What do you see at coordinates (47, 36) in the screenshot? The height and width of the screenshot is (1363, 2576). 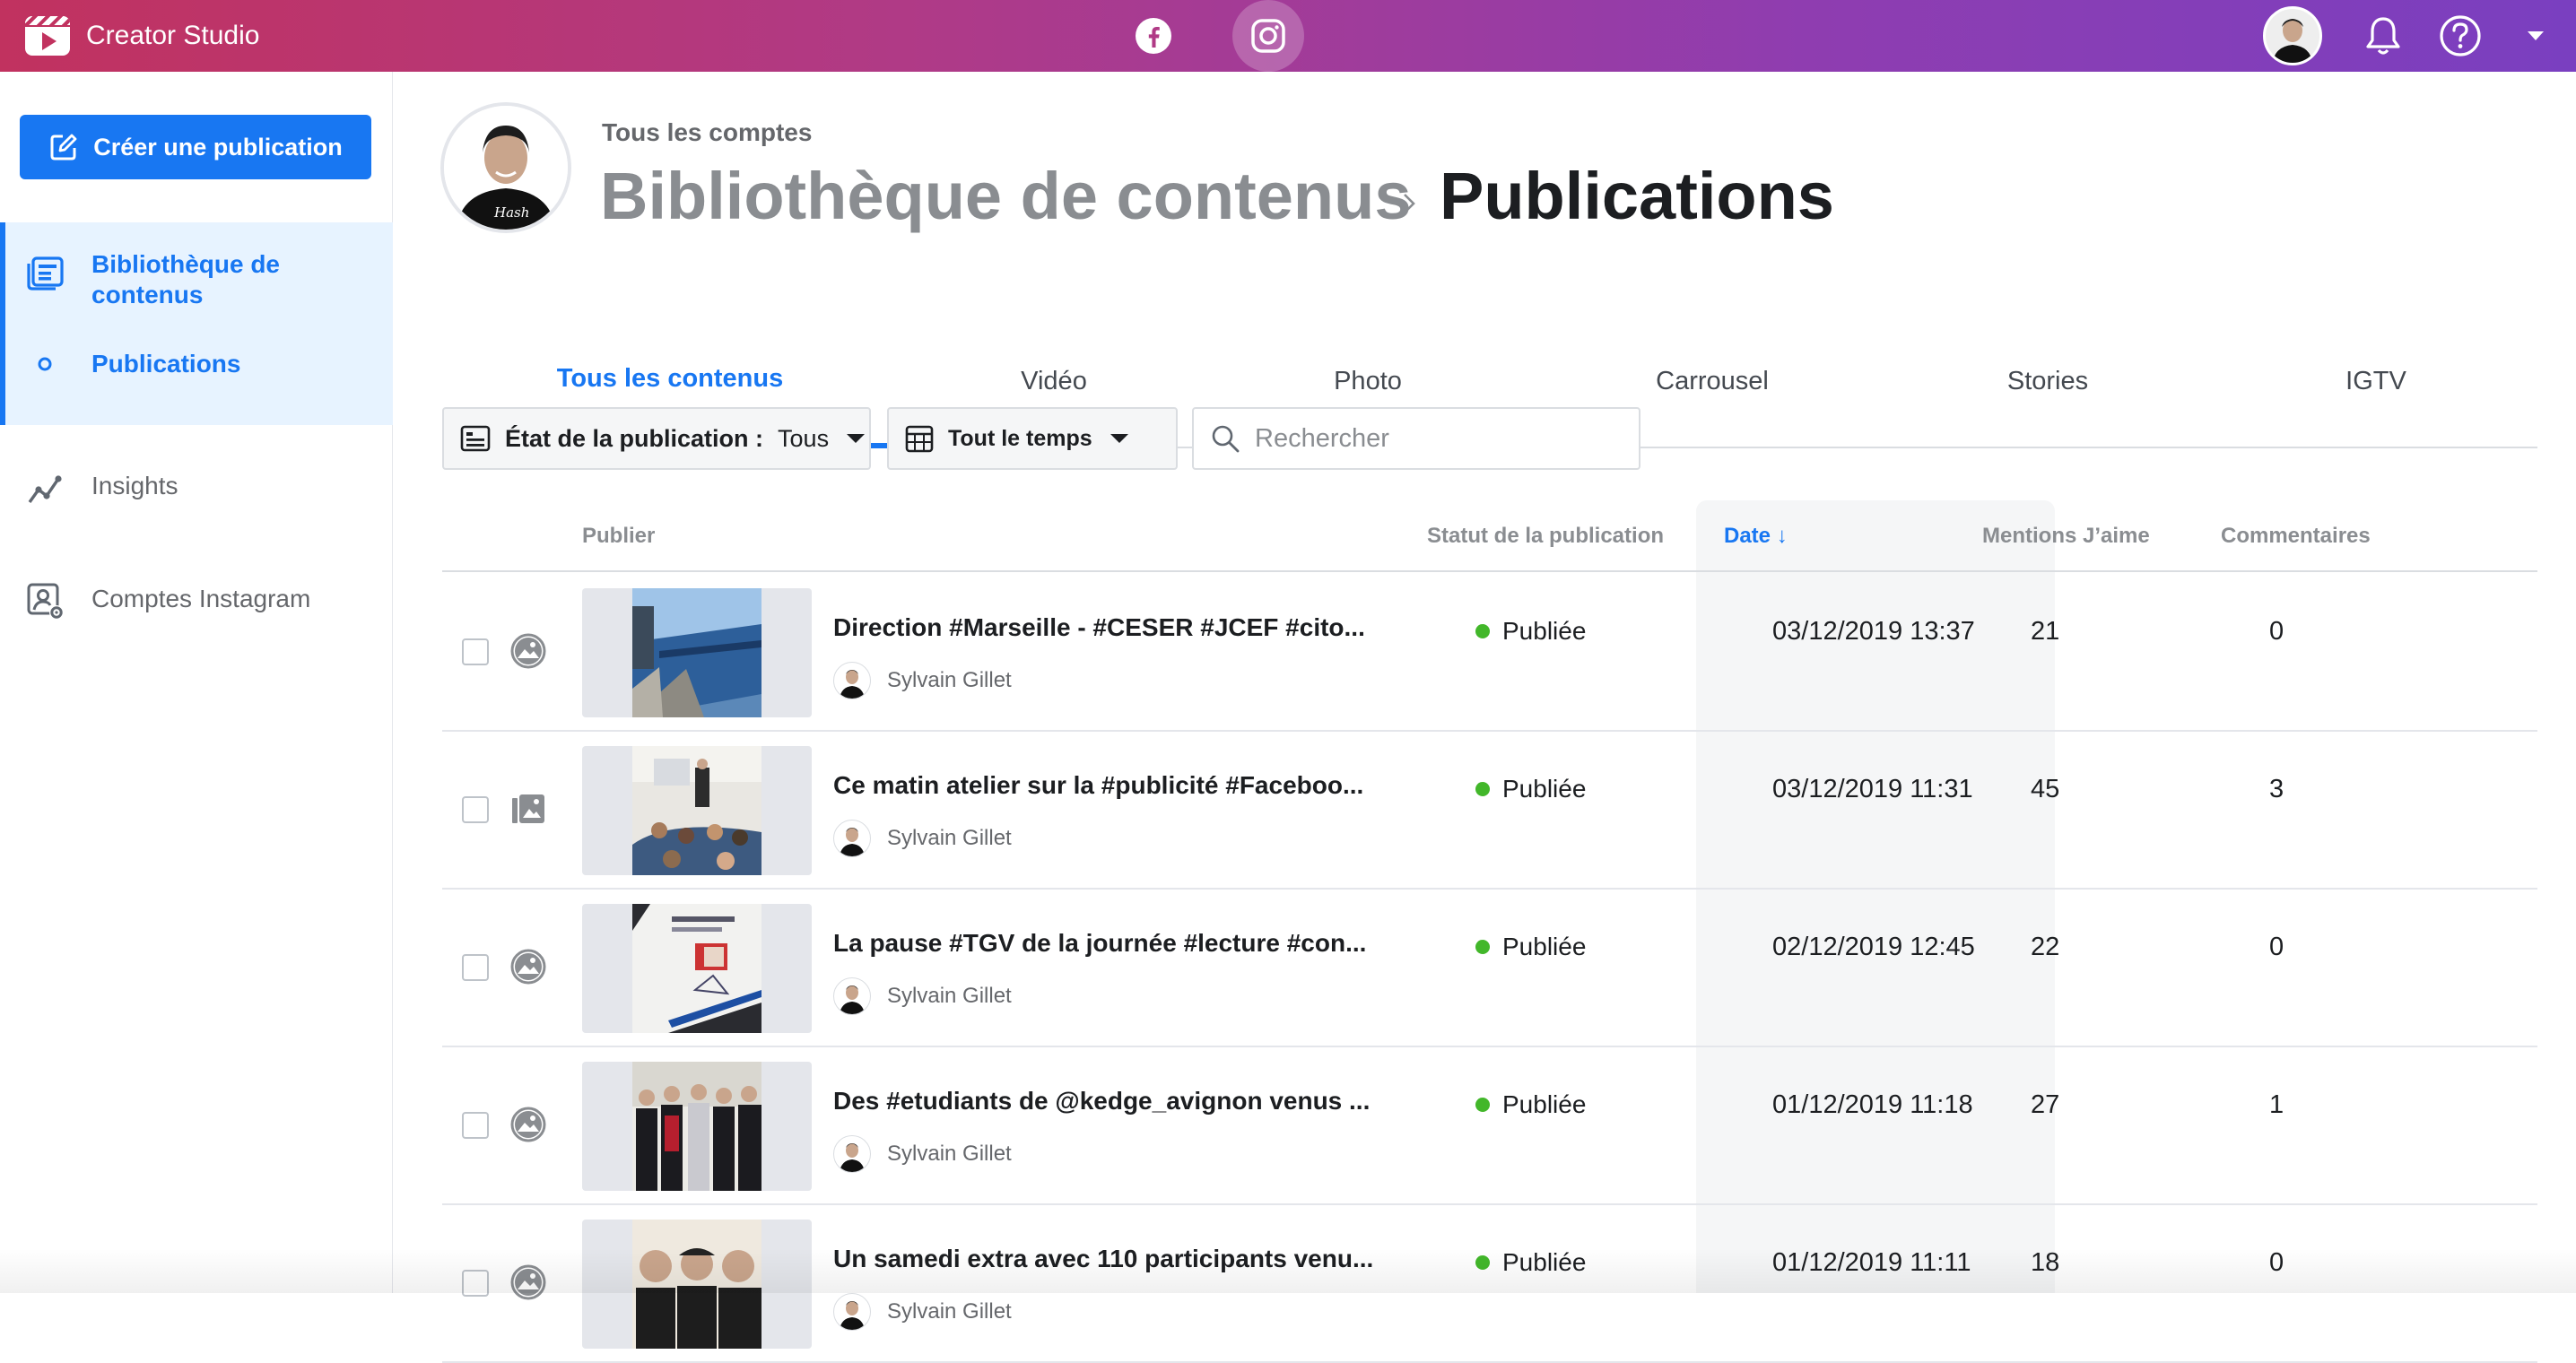 I see `creator-studio-logo-icon` at bounding box center [47, 36].